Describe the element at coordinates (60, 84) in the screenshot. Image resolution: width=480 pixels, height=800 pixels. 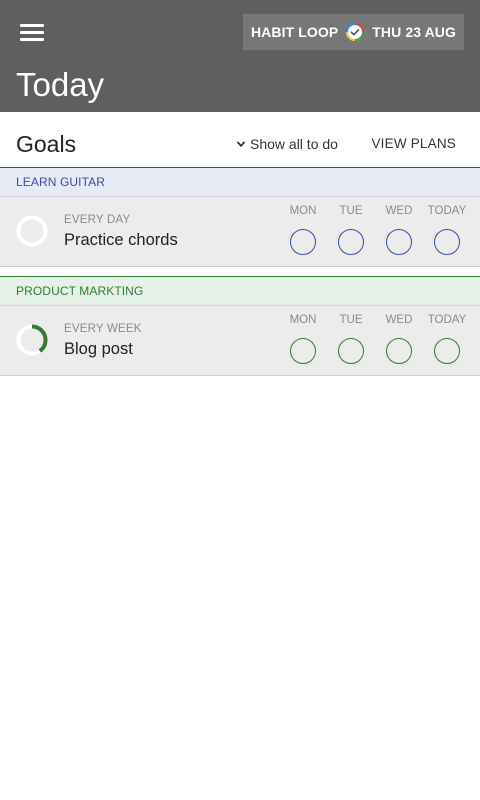
I see `screen-title: Today` at that location.